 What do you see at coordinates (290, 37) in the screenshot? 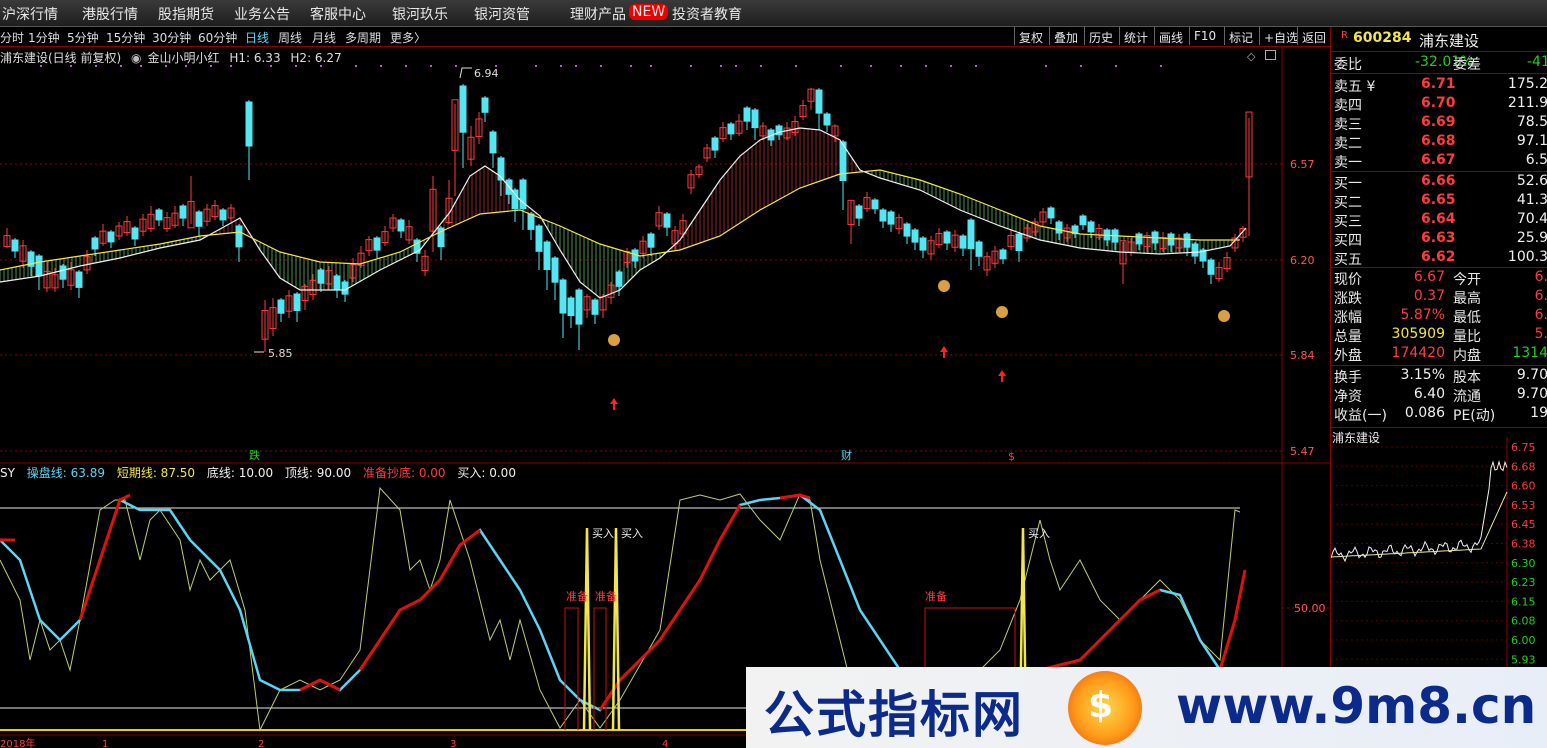
I see `period-week: 周线` at bounding box center [290, 37].